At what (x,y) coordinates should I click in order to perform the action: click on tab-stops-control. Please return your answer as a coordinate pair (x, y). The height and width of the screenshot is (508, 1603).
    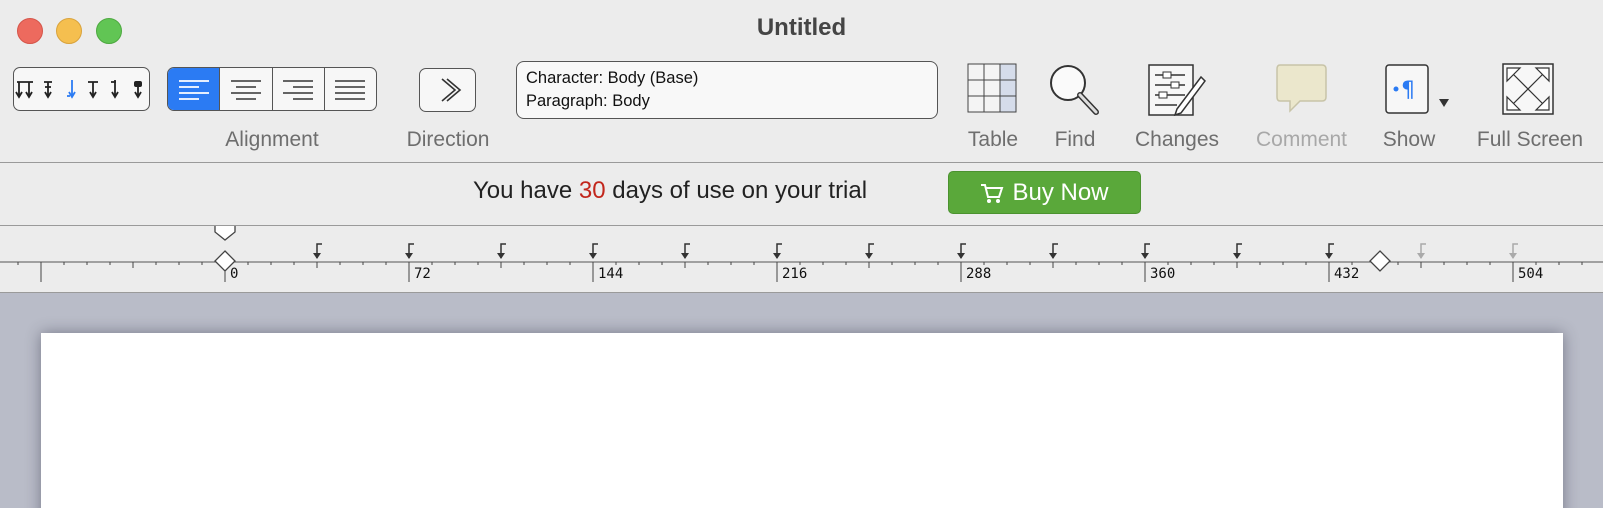
    Looking at the image, I should click on (81, 89).